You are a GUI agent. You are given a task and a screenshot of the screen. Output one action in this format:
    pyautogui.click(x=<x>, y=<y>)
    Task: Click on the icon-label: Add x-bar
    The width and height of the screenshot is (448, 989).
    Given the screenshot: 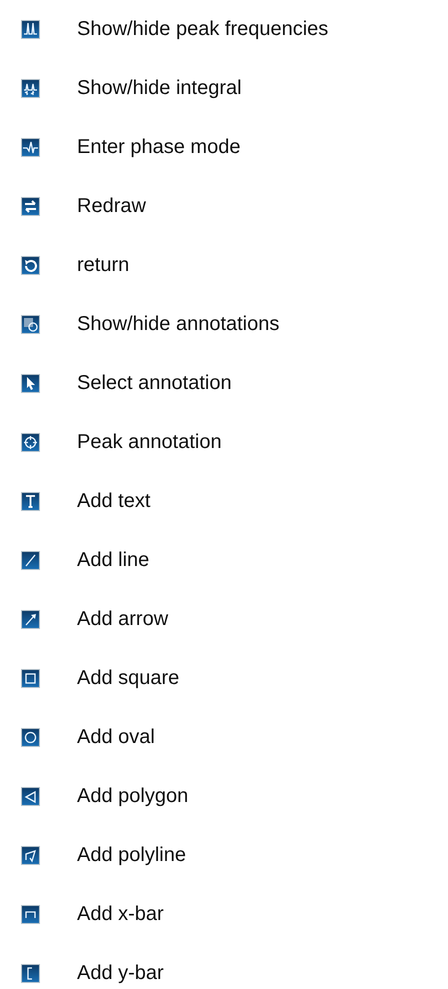 What is the action you would take?
    pyautogui.click(x=120, y=914)
    